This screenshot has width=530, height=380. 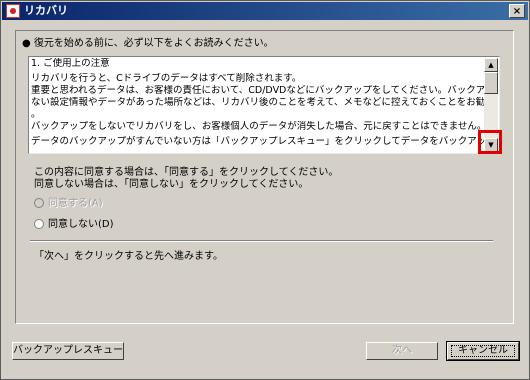 I want to click on app-icon, so click(x=13, y=11).